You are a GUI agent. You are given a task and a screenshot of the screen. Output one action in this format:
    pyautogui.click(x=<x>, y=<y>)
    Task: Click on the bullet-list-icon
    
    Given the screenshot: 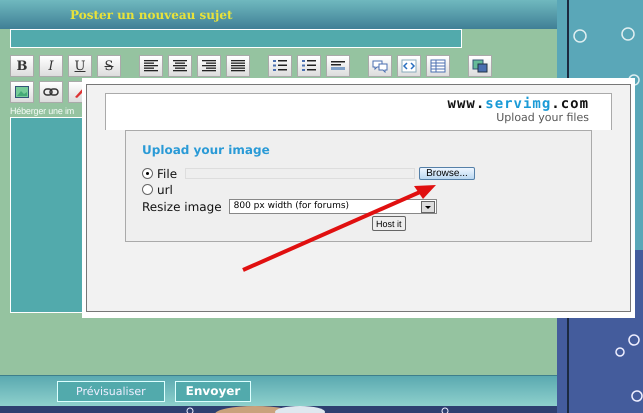 What is the action you would take?
    pyautogui.click(x=280, y=66)
    